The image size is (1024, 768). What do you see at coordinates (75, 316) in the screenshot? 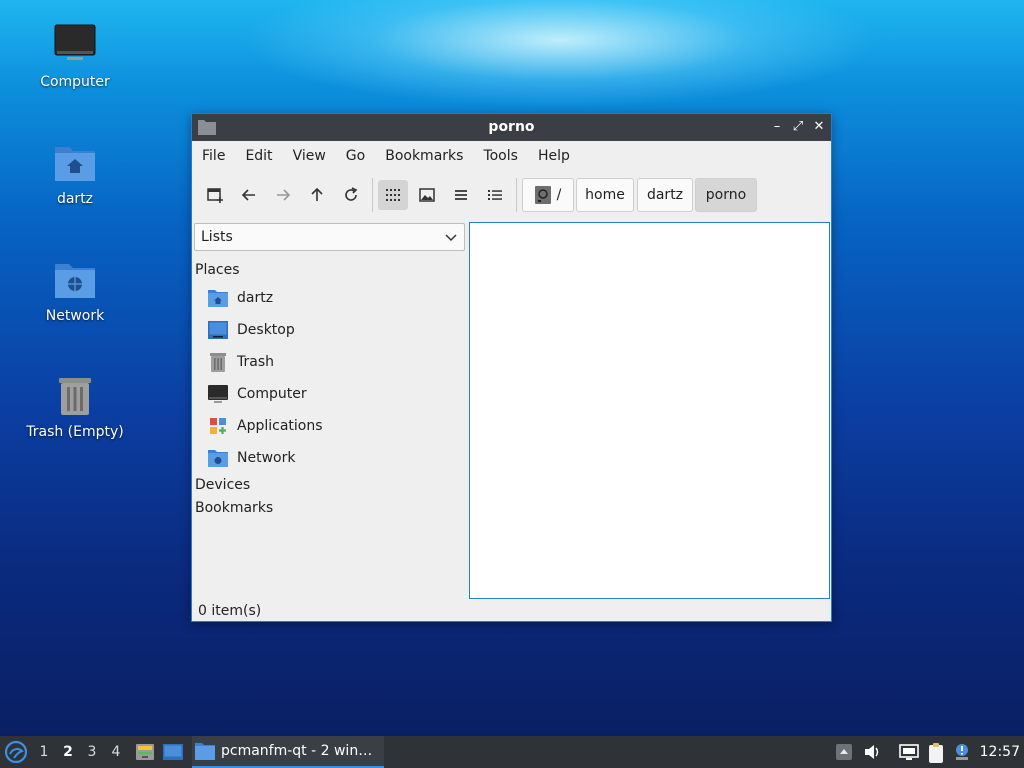
I see `desktop-icon-label: Network` at bounding box center [75, 316].